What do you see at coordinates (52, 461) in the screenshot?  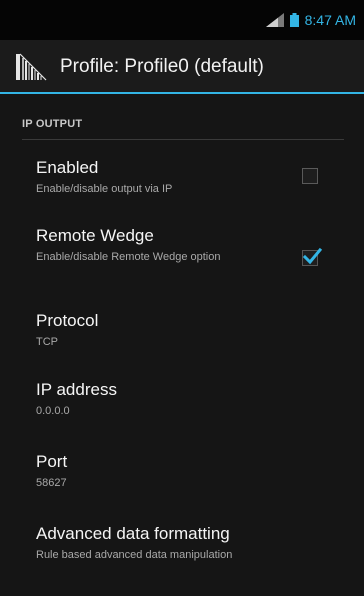 I see `pref-title: Port` at bounding box center [52, 461].